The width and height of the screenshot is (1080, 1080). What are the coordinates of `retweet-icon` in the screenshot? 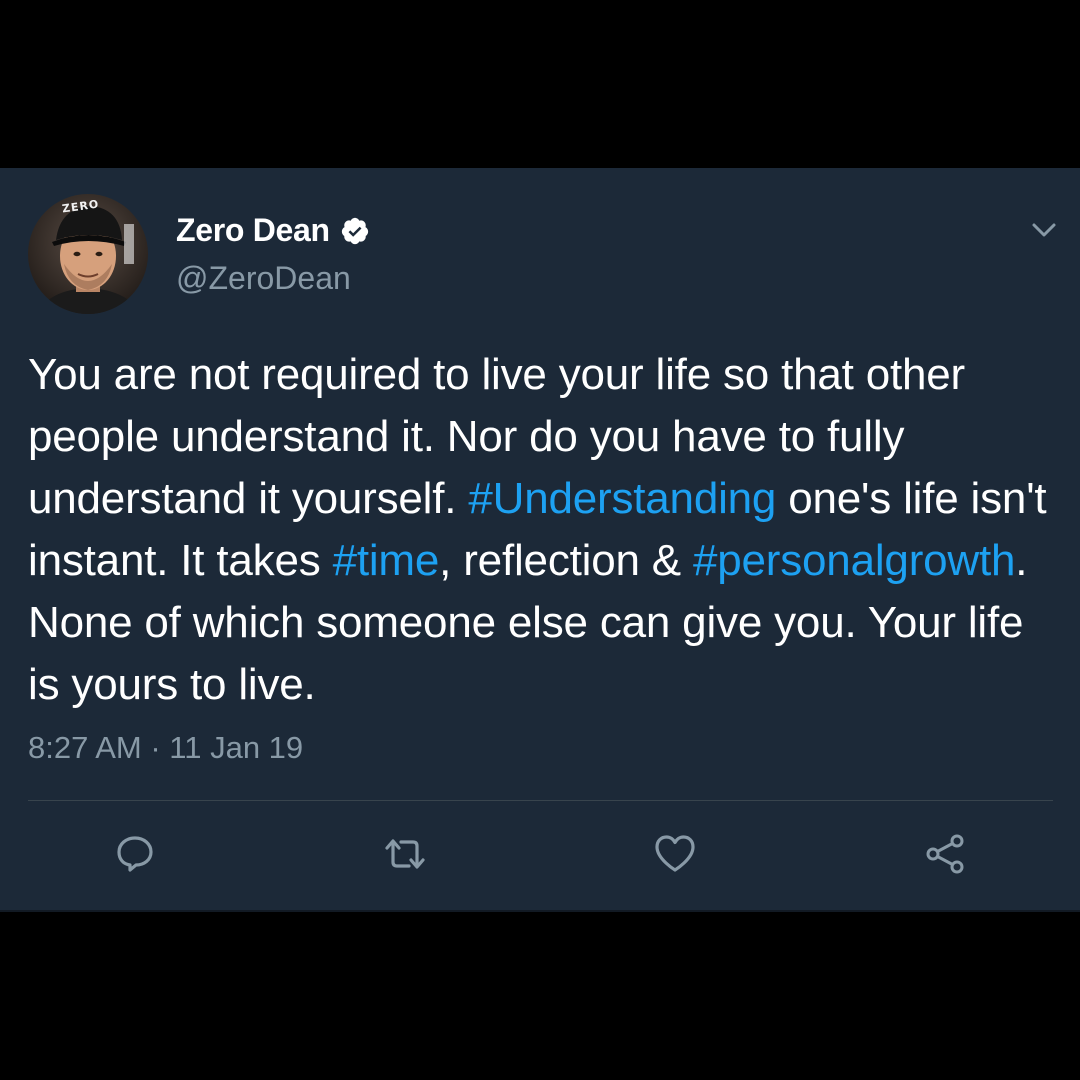 It's located at (405, 854).